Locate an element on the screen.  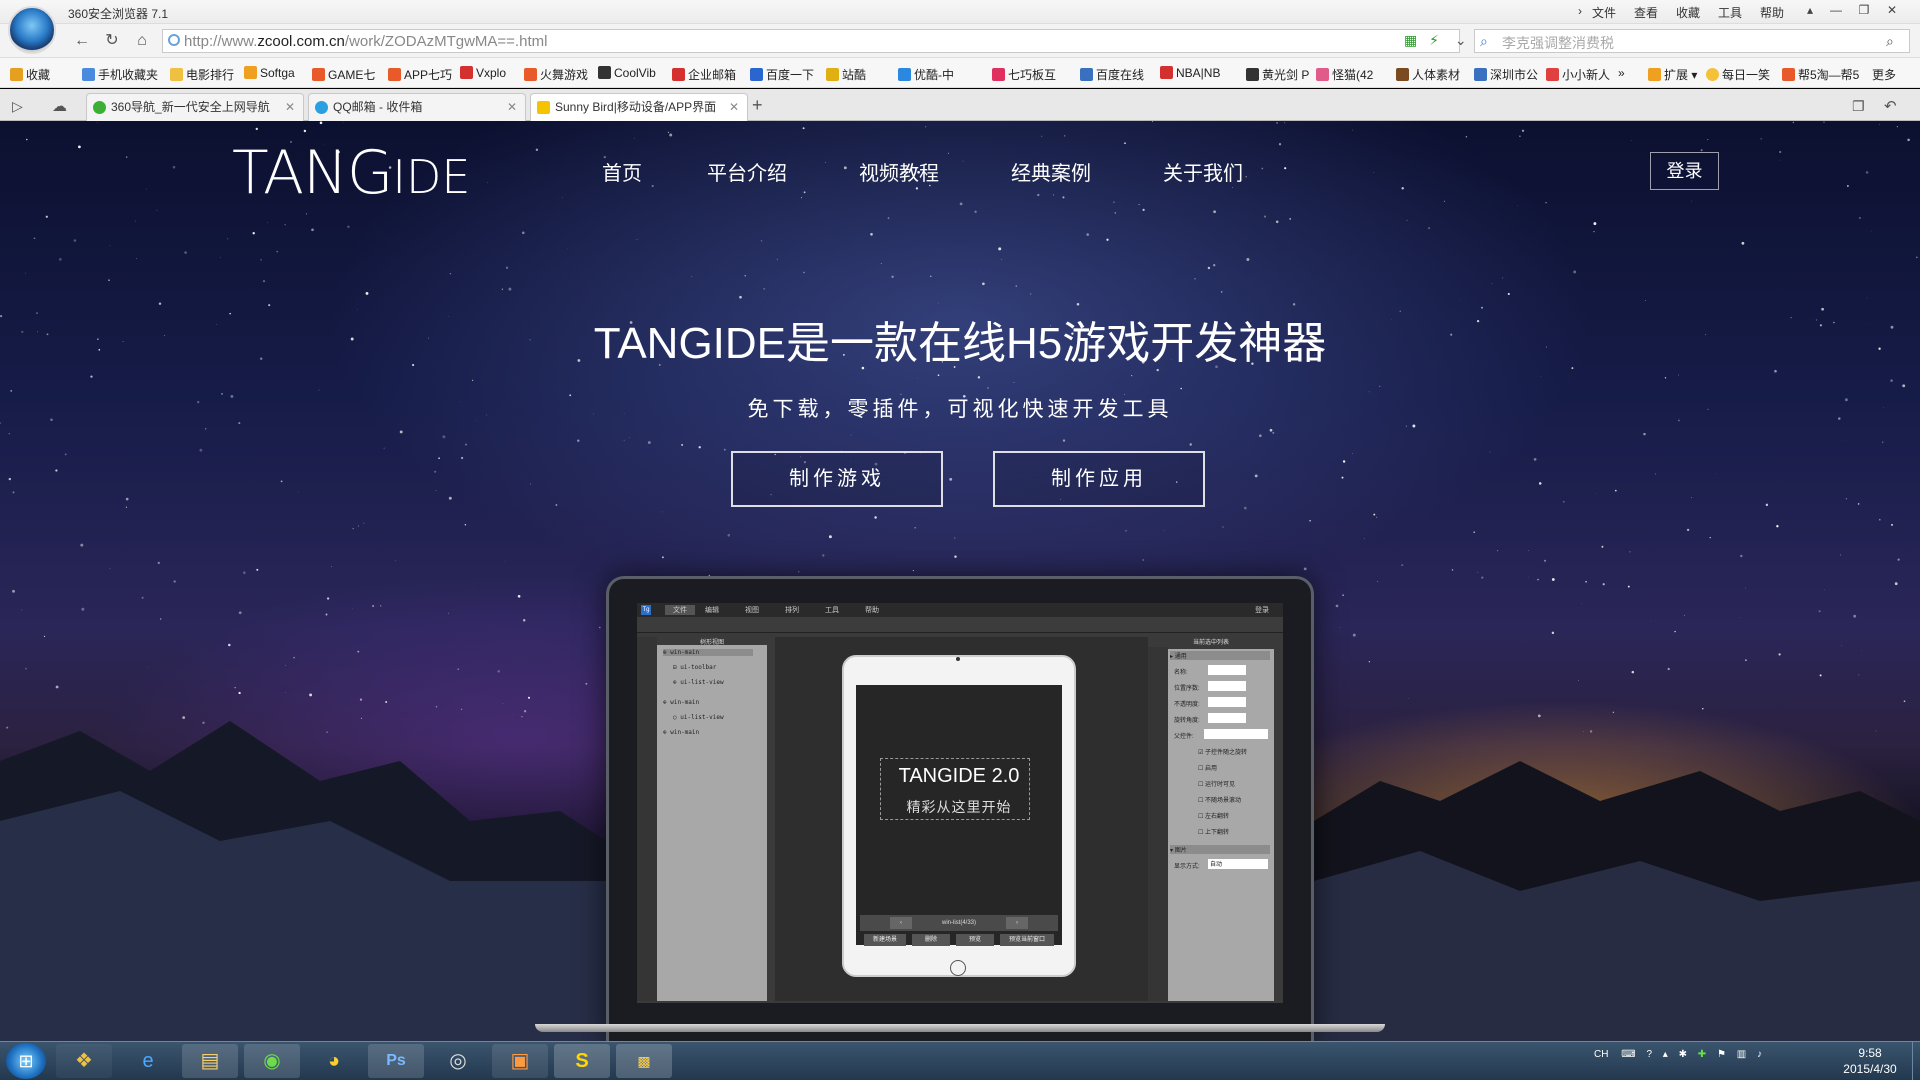
extensions-button: 扩展 ▾ is located at coordinates (1672, 74).